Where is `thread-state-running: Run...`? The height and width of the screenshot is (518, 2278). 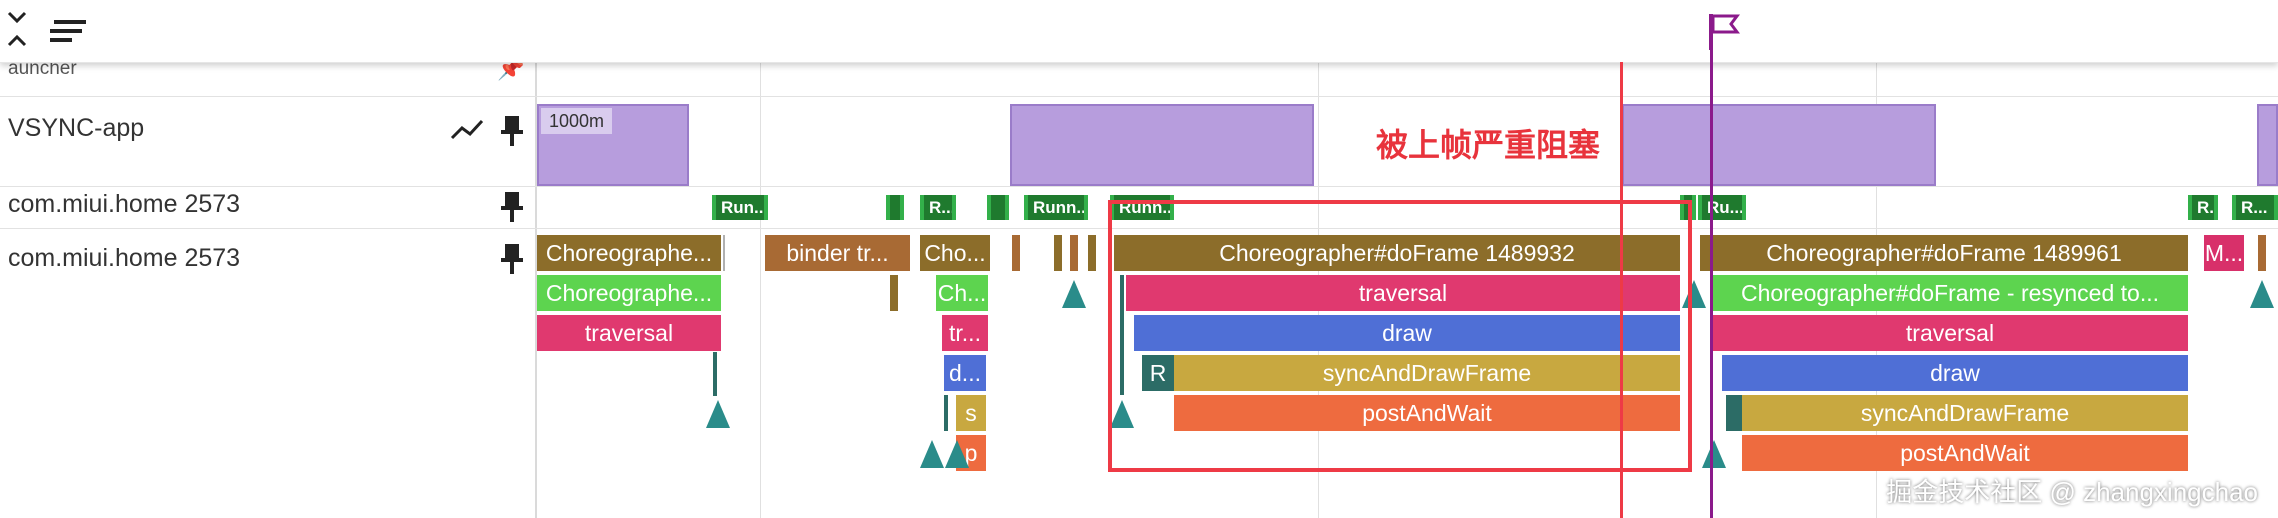 thread-state-running: Run... is located at coordinates (740, 207).